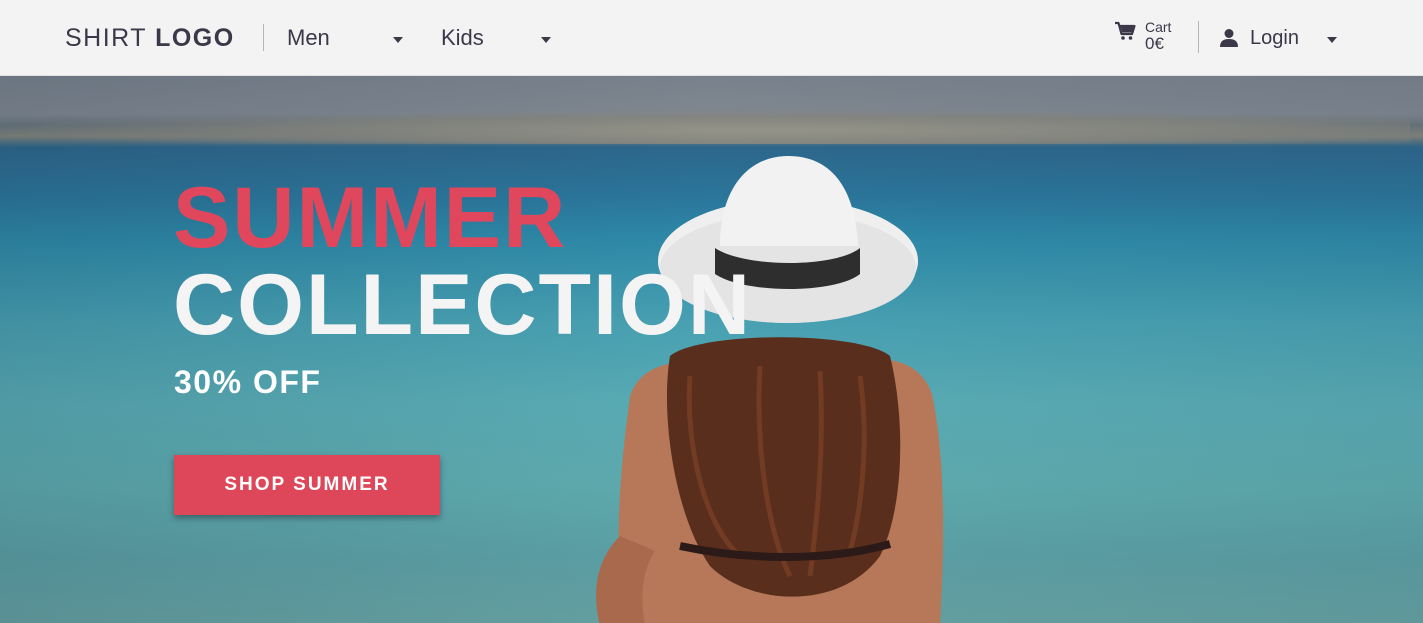 The height and width of the screenshot is (623, 1423). I want to click on shop-summer-button: SHOP SUMMER, so click(307, 485).